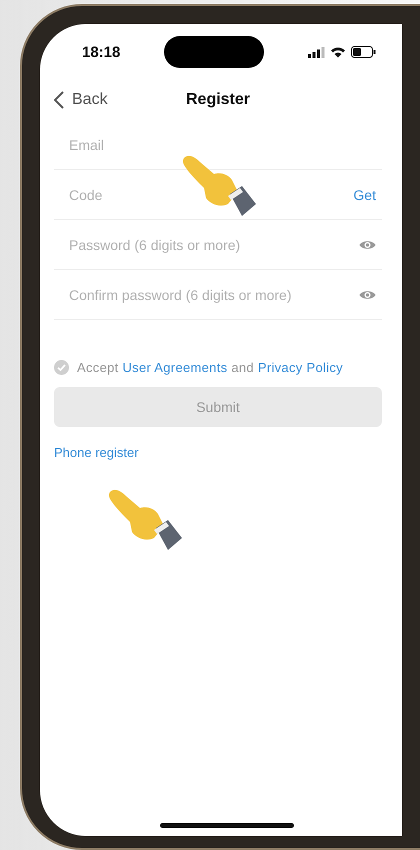 Image resolution: width=420 pixels, height=850 pixels. What do you see at coordinates (364, 194) in the screenshot?
I see `get-code-button: Get` at bounding box center [364, 194].